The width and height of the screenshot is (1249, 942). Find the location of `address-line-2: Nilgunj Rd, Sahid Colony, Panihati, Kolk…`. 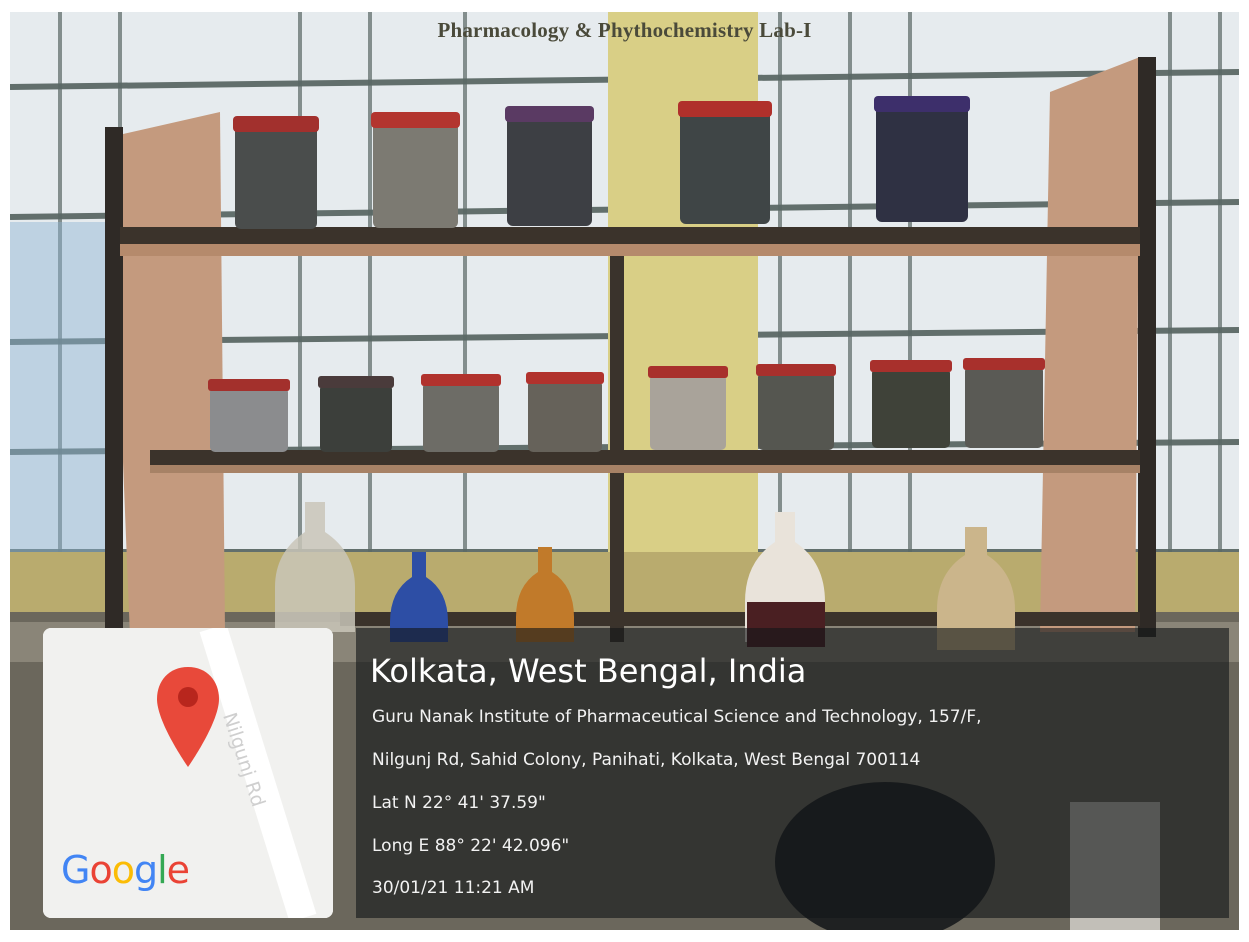

address-line-2: Nilgunj Rd, Sahid Colony, Panihati, Kolk… is located at coordinates (646, 760).